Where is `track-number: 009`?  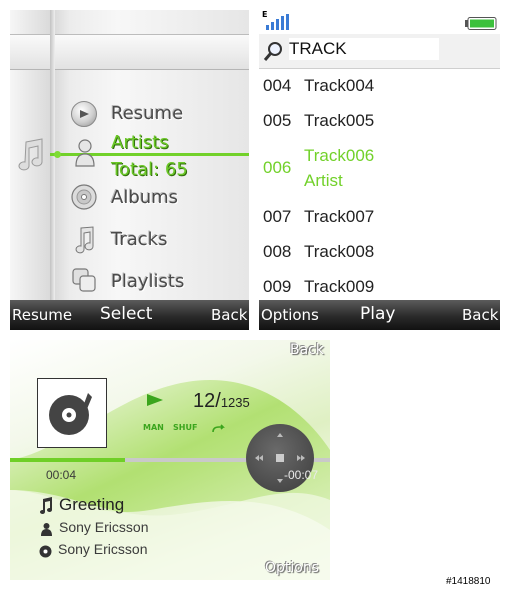 track-number: 009 is located at coordinates (277, 286).